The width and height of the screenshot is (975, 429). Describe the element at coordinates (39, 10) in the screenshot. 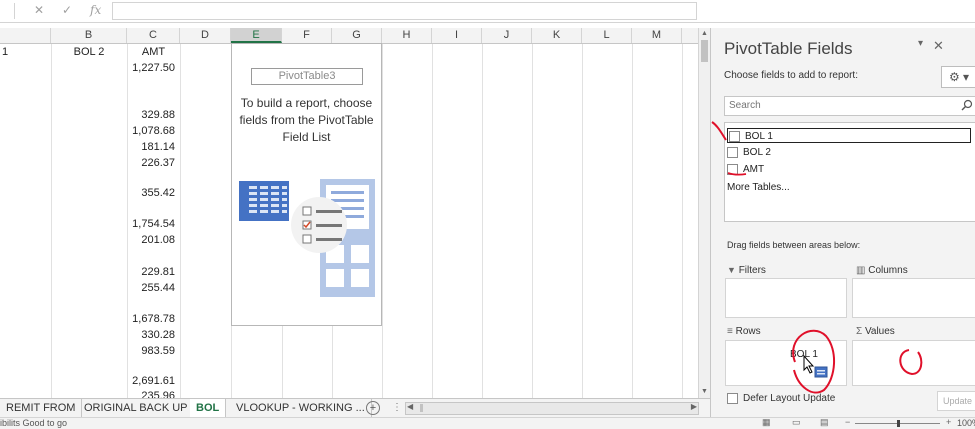

I see `cancel-icon: ✕` at that location.